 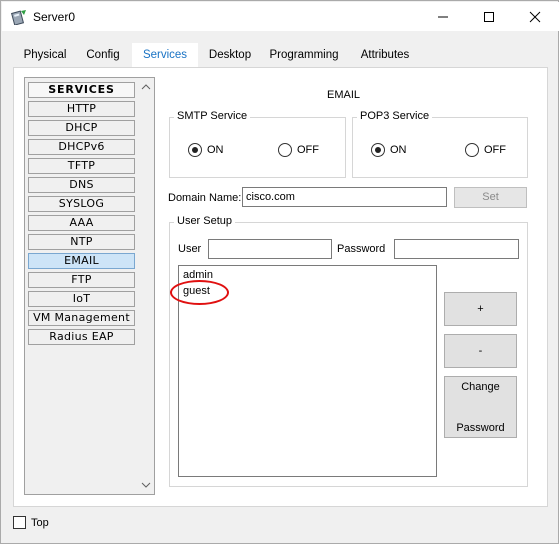 I want to click on service-item-dns: DNS, so click(x=81, y=185).